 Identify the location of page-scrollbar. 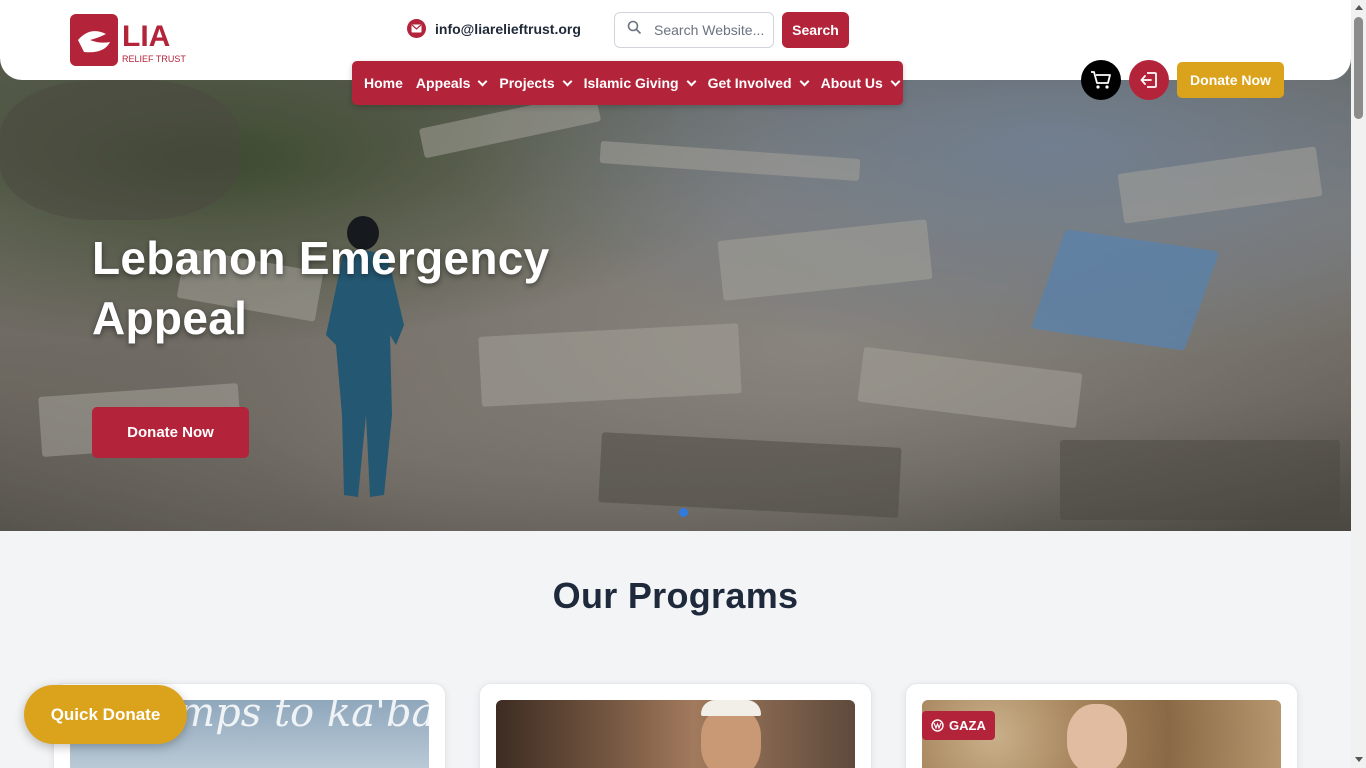
(1358, 384).